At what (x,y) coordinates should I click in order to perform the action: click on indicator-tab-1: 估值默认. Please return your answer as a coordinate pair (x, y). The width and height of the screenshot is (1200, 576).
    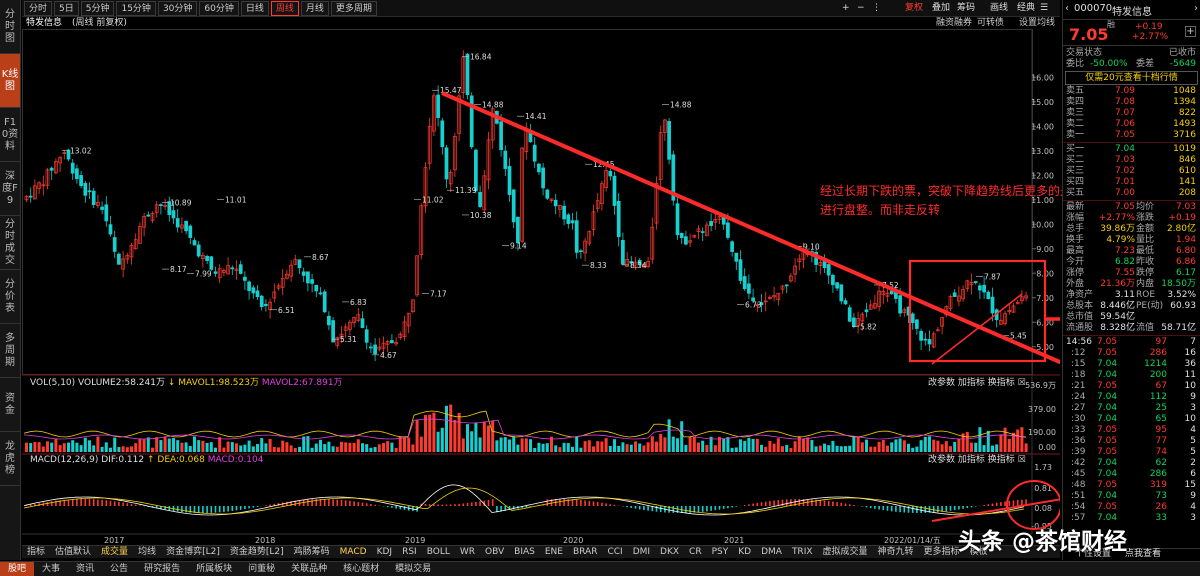
    Looking at the image, I should click on (73, 552).